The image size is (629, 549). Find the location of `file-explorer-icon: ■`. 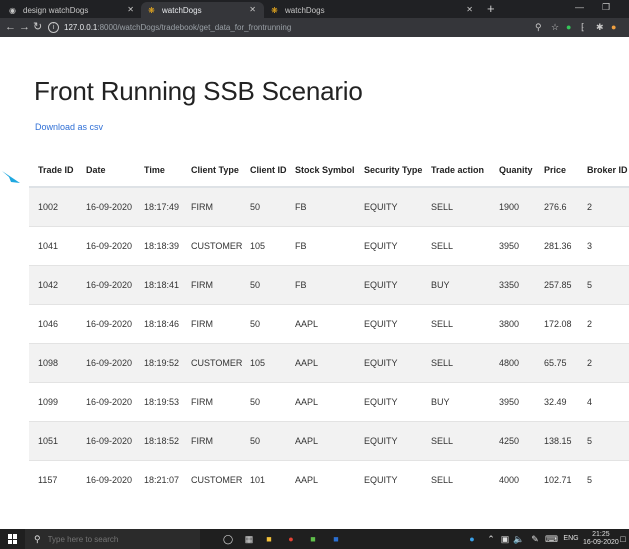

file-explorer-icon: ■ is located at coordinates (269, 539).